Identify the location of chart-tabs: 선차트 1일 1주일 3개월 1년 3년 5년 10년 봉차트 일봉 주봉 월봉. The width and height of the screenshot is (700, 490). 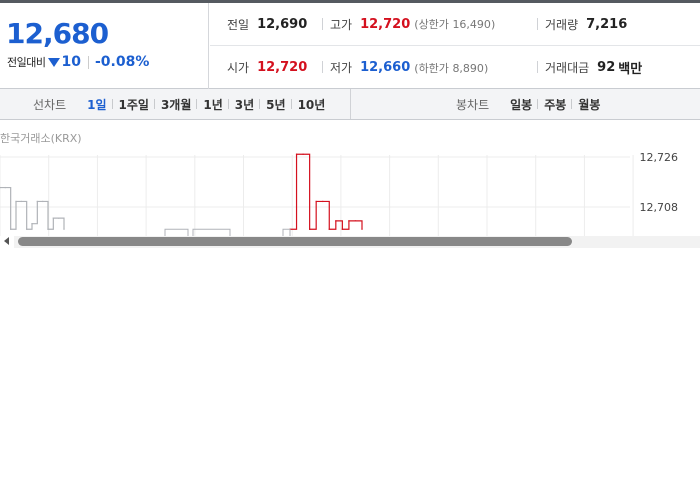
(350, 104).